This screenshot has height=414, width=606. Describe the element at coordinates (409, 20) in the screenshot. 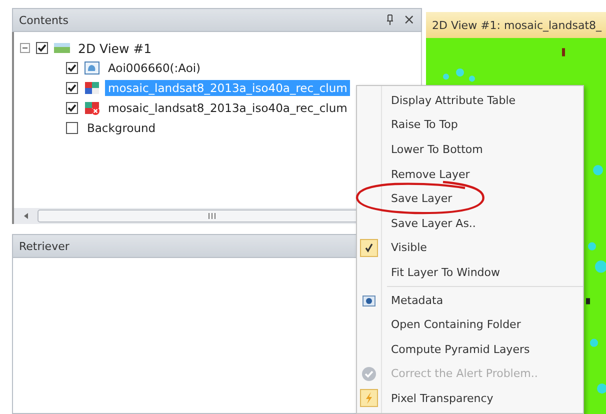

I see `close-button: ×` at that location.